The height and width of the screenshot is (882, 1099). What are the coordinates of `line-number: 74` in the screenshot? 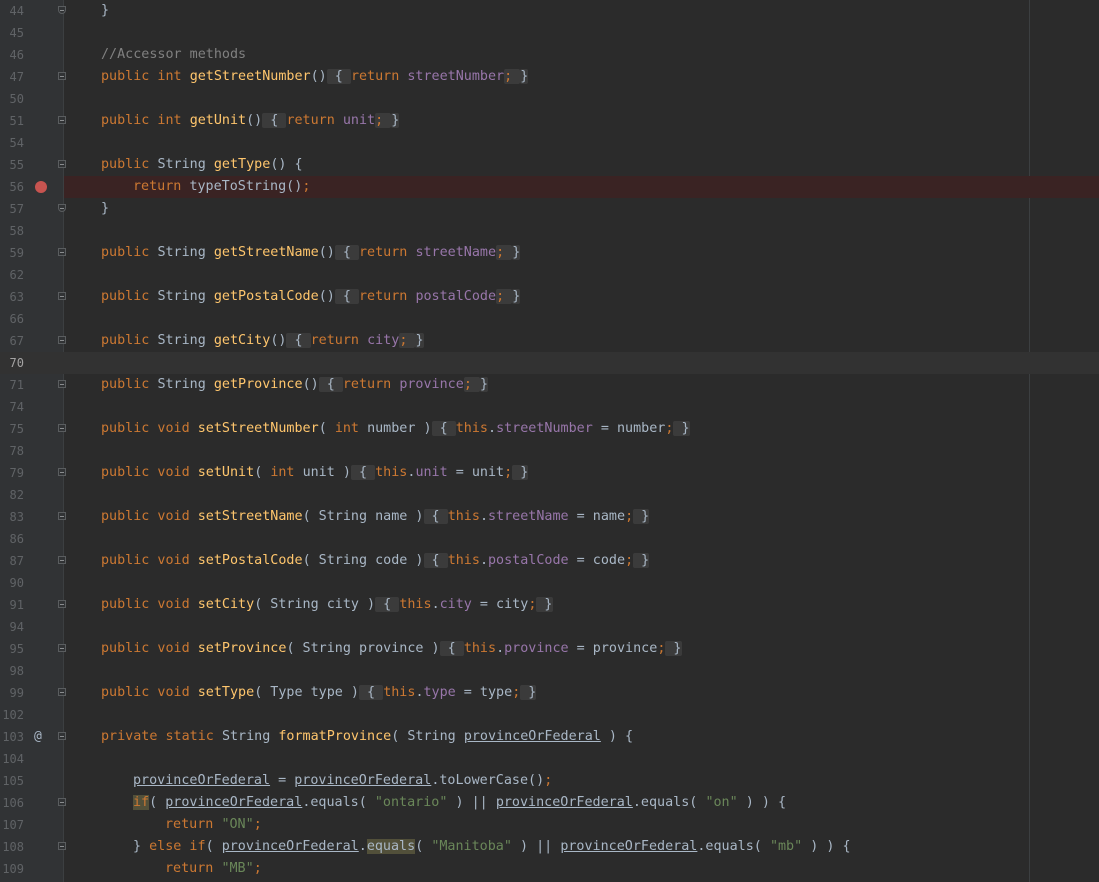 It's located at (16, 407).